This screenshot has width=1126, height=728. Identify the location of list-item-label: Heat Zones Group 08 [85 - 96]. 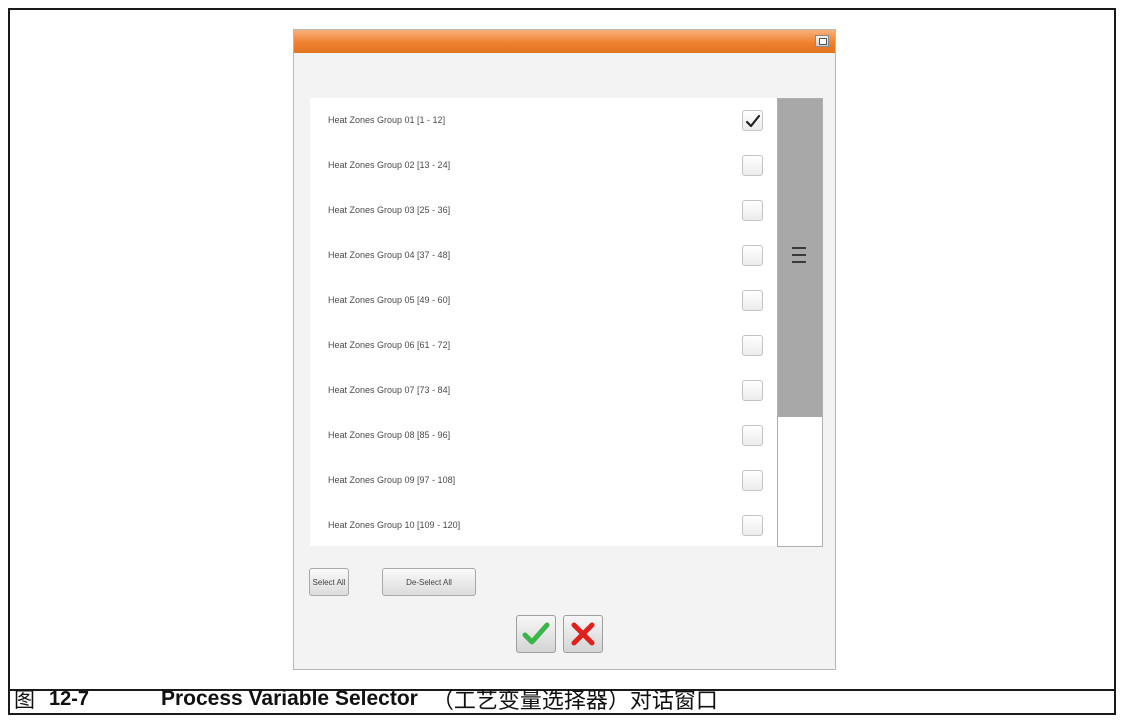
(389, 435).